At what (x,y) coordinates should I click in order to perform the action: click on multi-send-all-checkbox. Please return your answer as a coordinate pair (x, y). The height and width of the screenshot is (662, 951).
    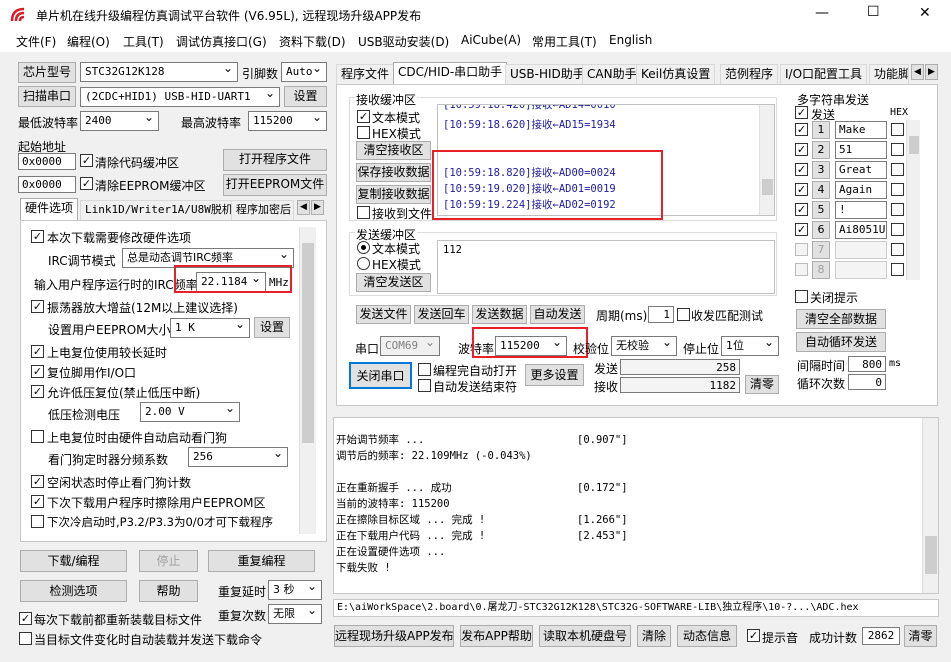
    Looking at the image, I should click on (801, 112).